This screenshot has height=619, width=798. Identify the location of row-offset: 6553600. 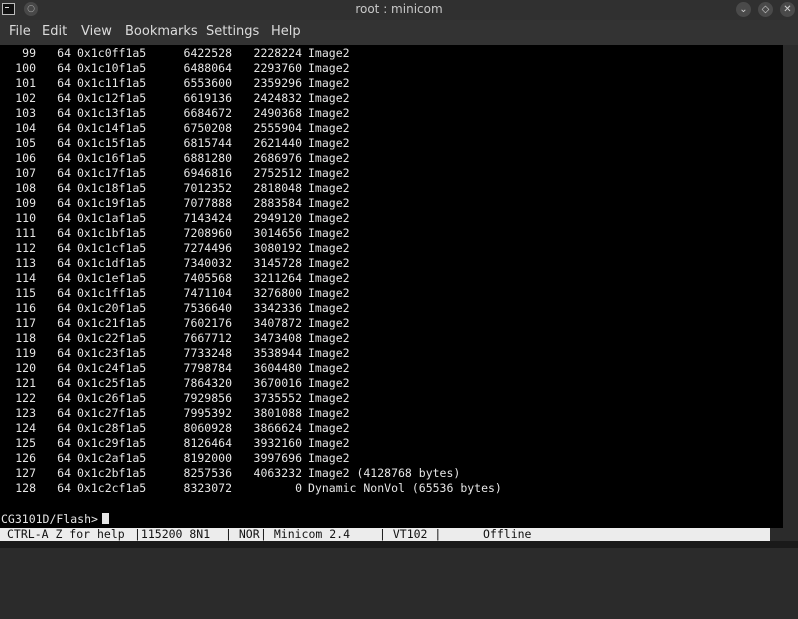
(207, 83).